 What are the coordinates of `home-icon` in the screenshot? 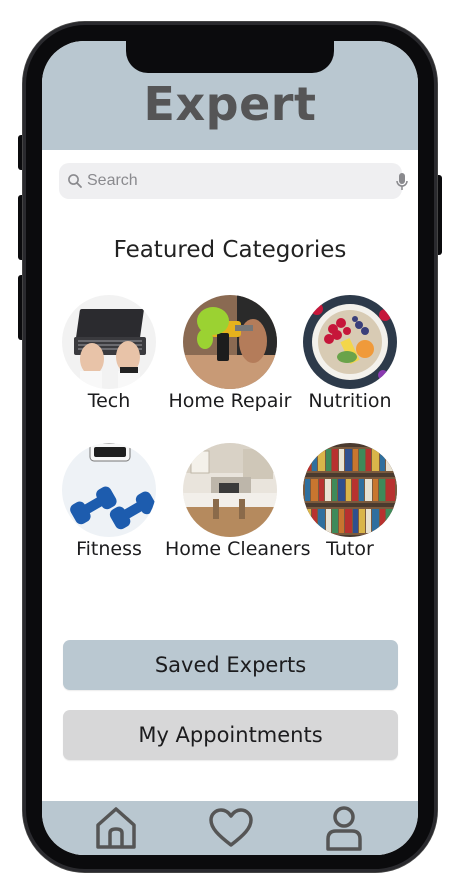 It's located at (116, 828).